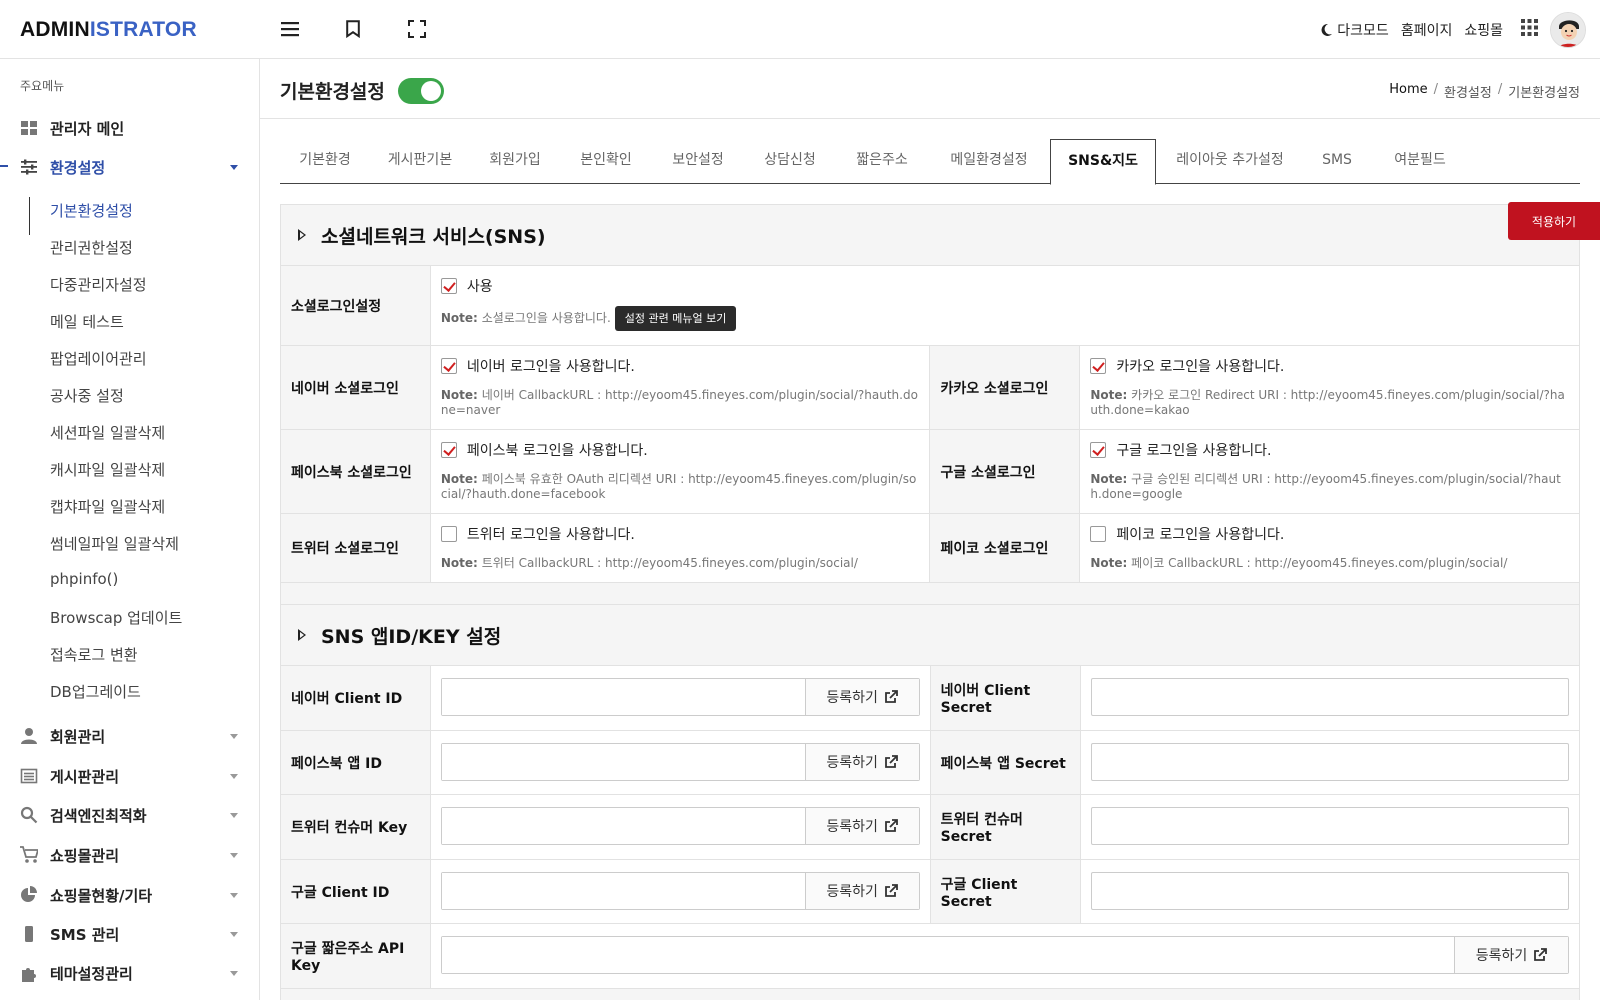 This screenshot has width=1600, height=1000. What do you see at coordinates (698, 161) in the screenshot?
I see `tab-security: 보안설정` at bounding box center [698, 161].